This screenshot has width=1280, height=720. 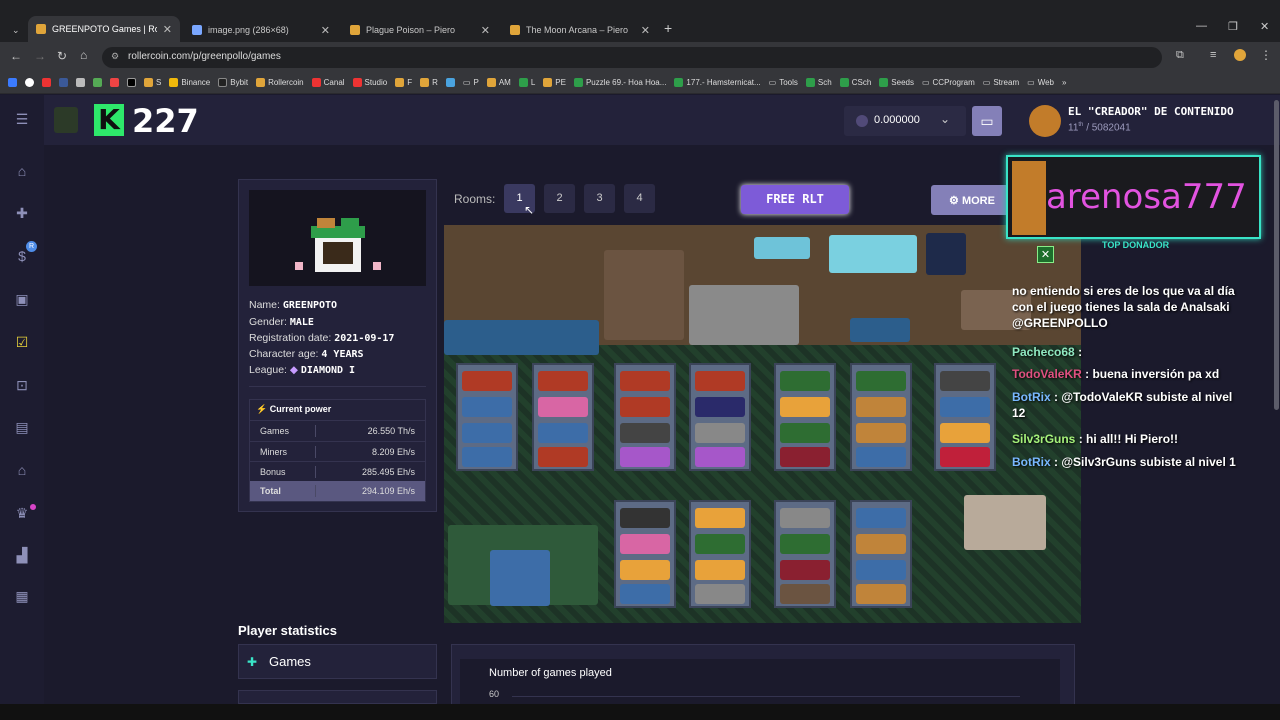 I want to click on bookmark-item: ▭ P, so click(x=471, y=82).